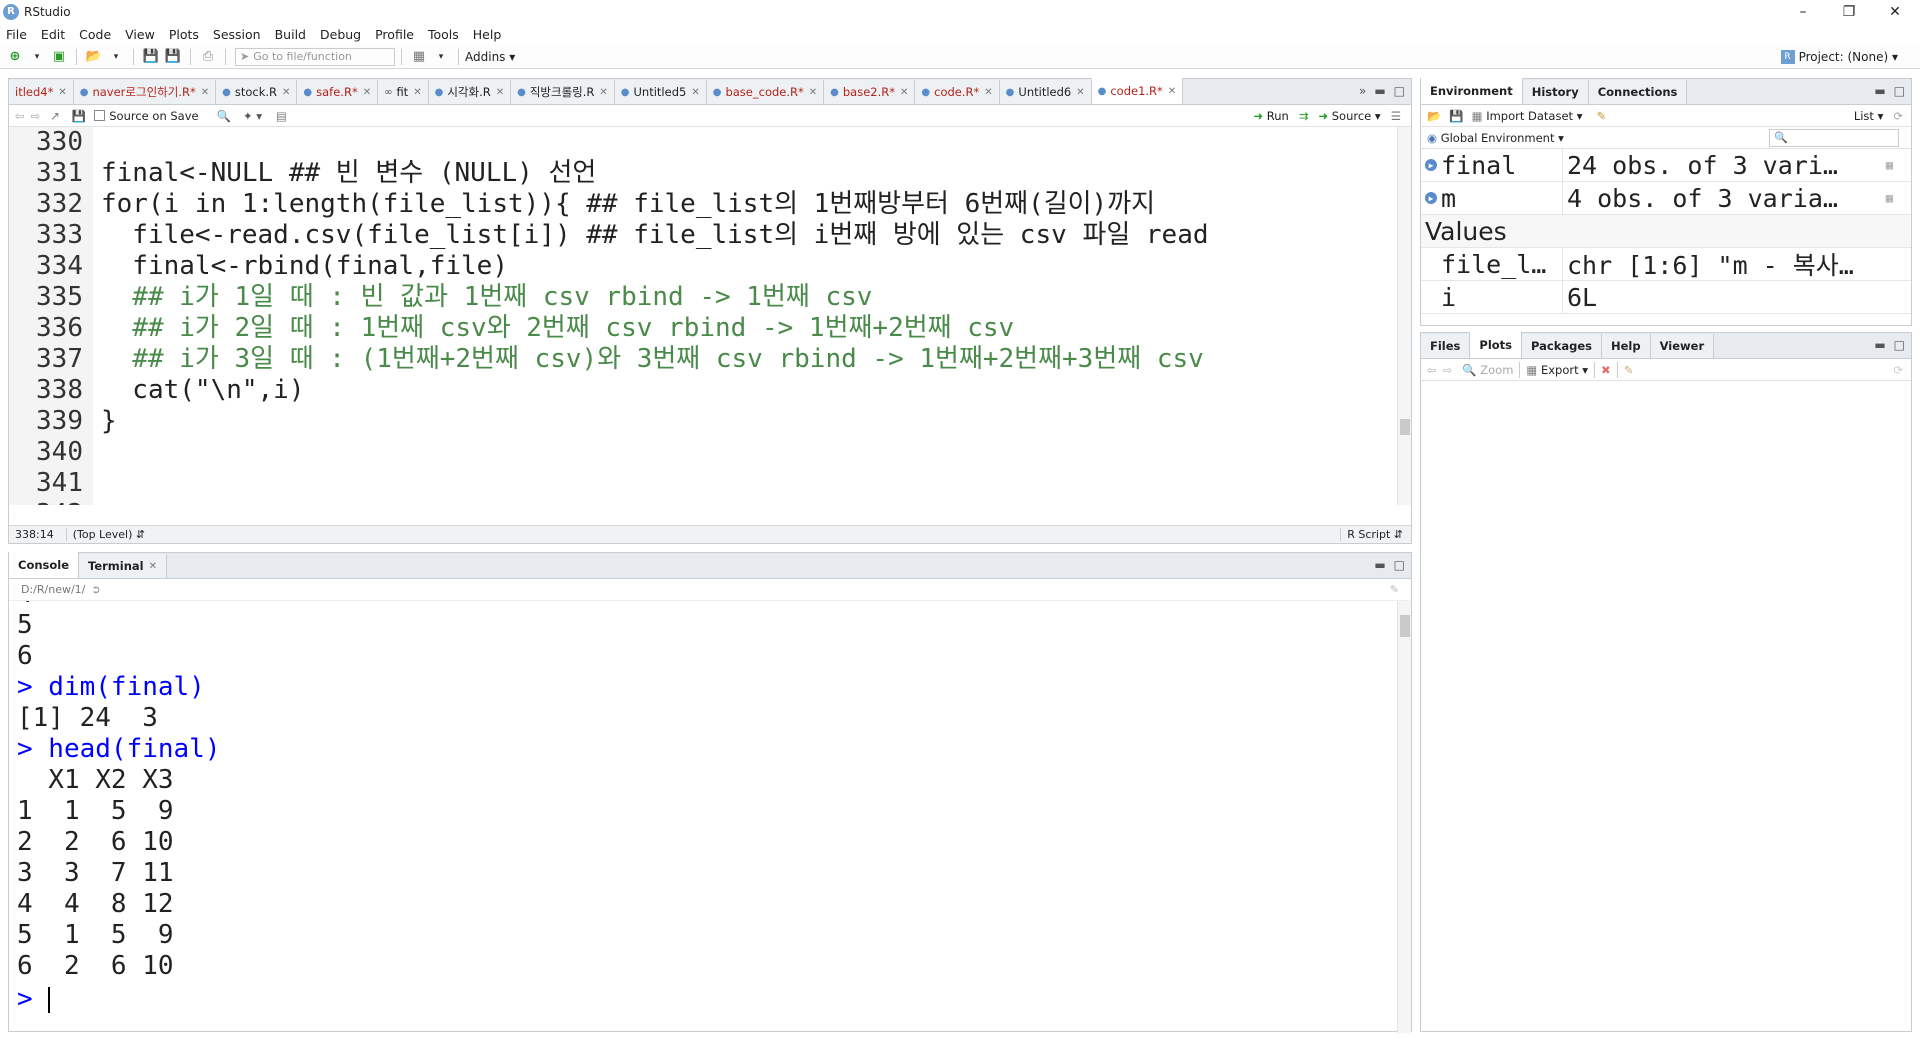  I want to click on run-button: ➜ Run, so click(1270, 116).